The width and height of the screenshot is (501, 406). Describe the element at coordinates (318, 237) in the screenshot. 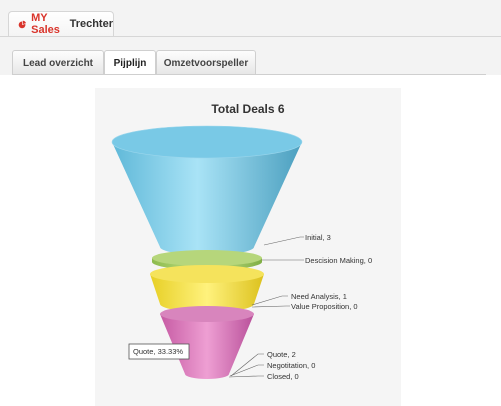

I see `data-label-initial: Initial, 3` at that location.